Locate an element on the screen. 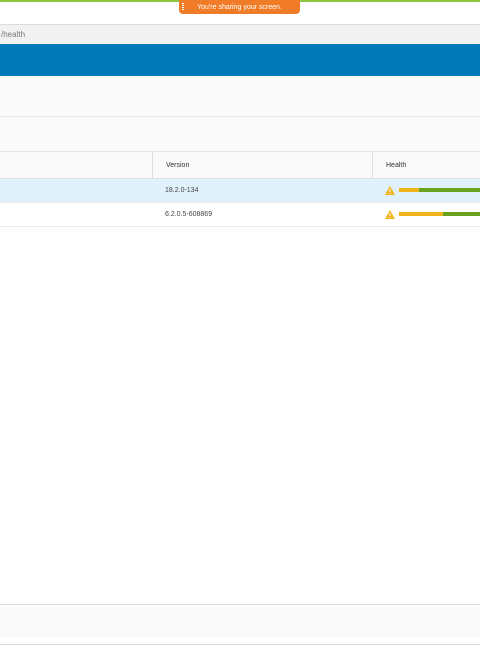 The image size is (480, 650). version-cell: 6.2.0.5-608869 is located at coordinates (189, 214).